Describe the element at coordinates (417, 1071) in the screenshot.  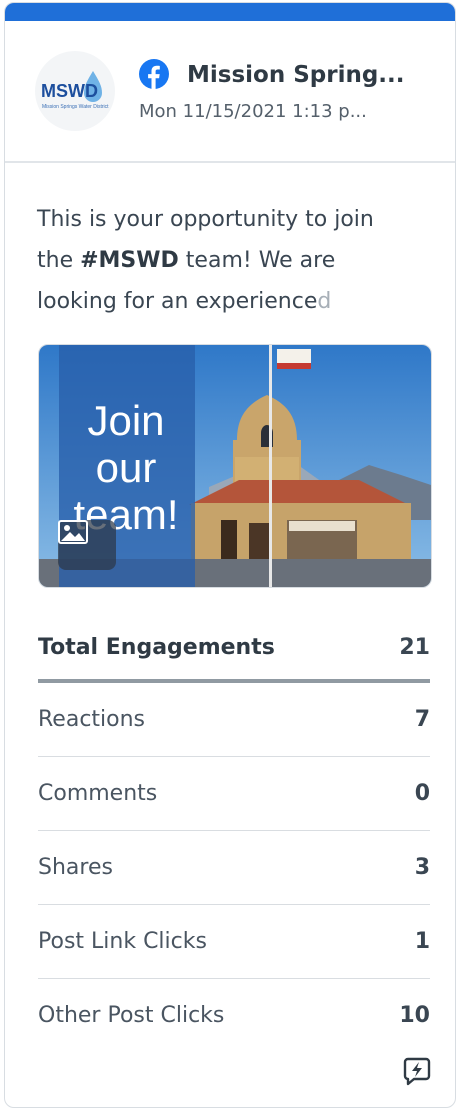
I see `lightning-chat-icon` at that location.